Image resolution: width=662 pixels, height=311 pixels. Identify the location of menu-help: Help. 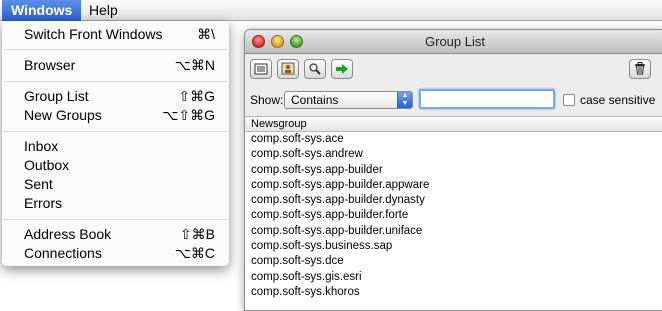
(103, 10).